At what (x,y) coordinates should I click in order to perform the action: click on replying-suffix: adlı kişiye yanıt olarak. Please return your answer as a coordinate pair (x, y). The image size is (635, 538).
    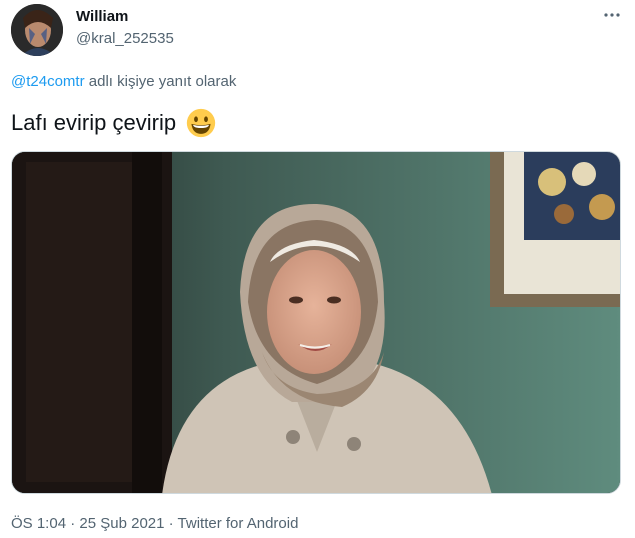
    Looking at the image, I should click on (160, 81).